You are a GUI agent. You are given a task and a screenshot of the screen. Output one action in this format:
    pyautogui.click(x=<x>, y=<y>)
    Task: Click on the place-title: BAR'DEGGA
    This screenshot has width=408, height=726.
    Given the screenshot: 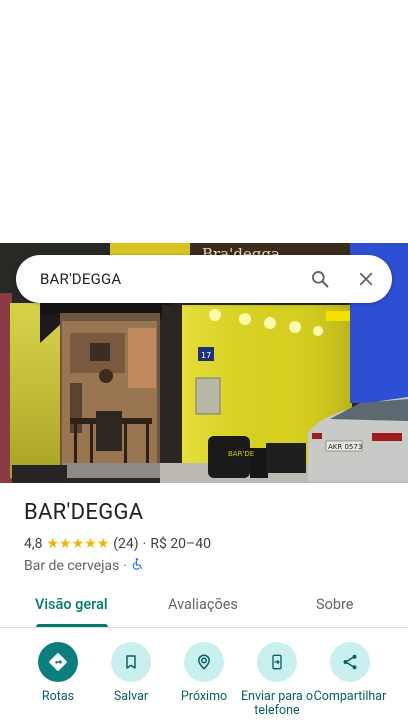 What is the action you would take?
    pyautogui.click(x=84, y=512)
    